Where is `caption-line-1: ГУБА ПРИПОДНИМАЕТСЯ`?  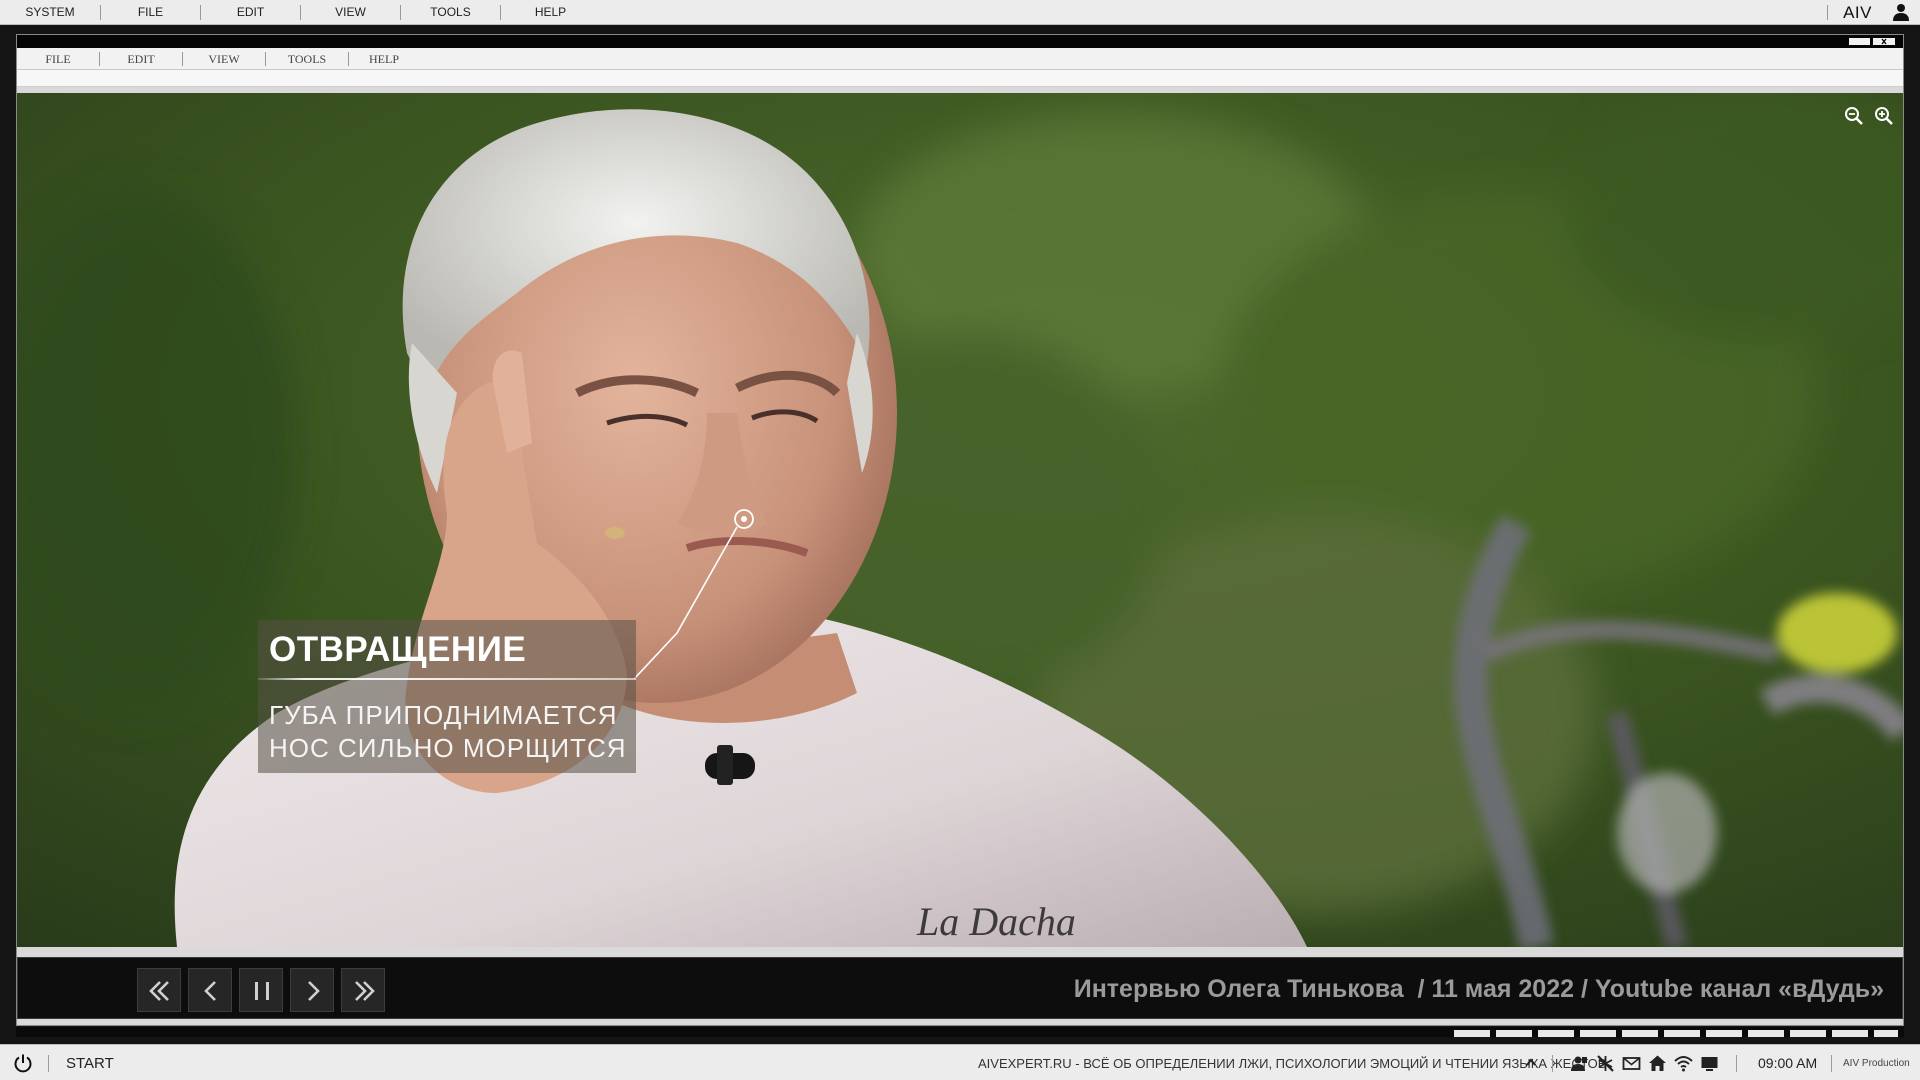
caption-line-1: ГУБА ПРИПОДНИМАЕТСЯ is located at coordinates (443, 715).